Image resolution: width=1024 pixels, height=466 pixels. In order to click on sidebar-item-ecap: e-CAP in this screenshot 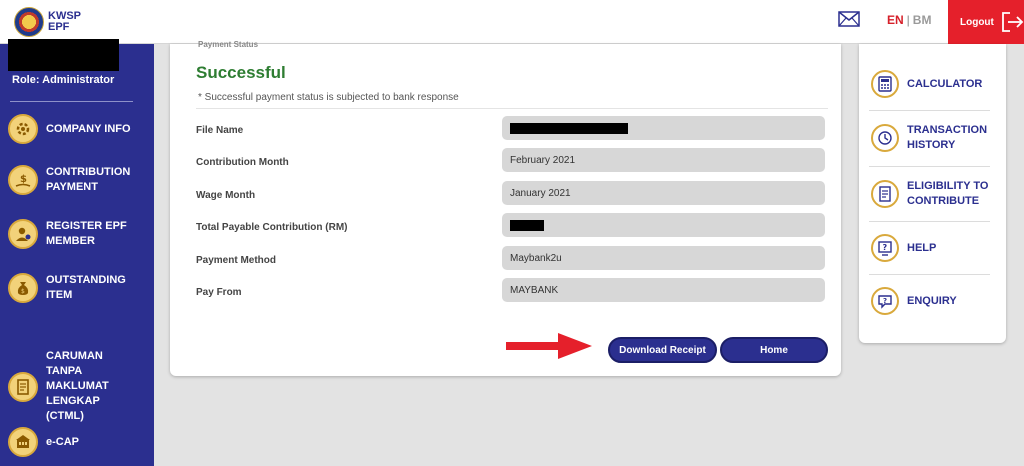, I will do `click(72, 442)`.